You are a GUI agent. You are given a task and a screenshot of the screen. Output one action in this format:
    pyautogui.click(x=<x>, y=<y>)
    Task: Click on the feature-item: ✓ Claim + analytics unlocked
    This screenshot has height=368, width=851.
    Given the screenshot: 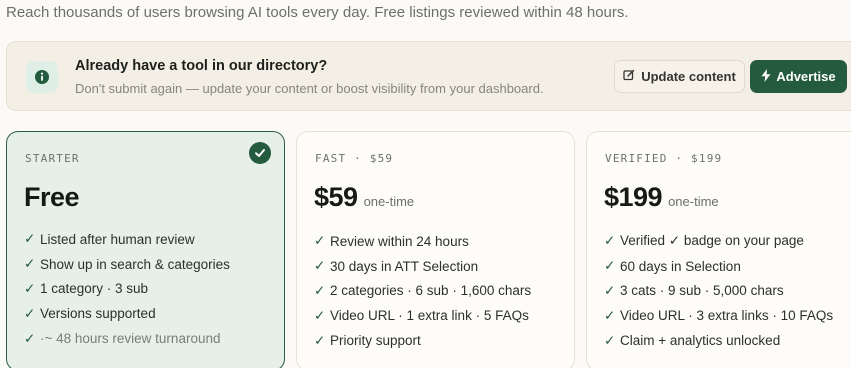 What is the action you would take?
    pyautogui.click(x=692, y=340)
    